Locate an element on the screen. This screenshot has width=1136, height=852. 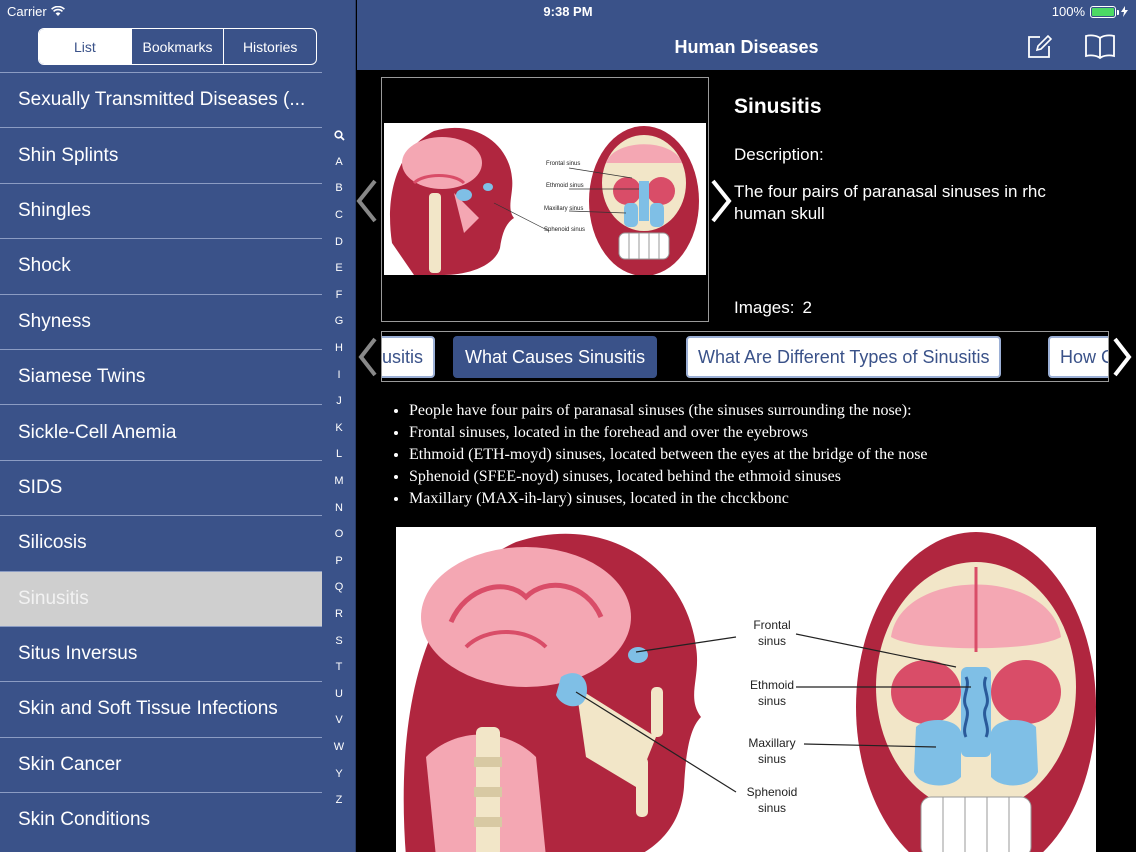
index-letter: Z is located at coordinates (339, 800).